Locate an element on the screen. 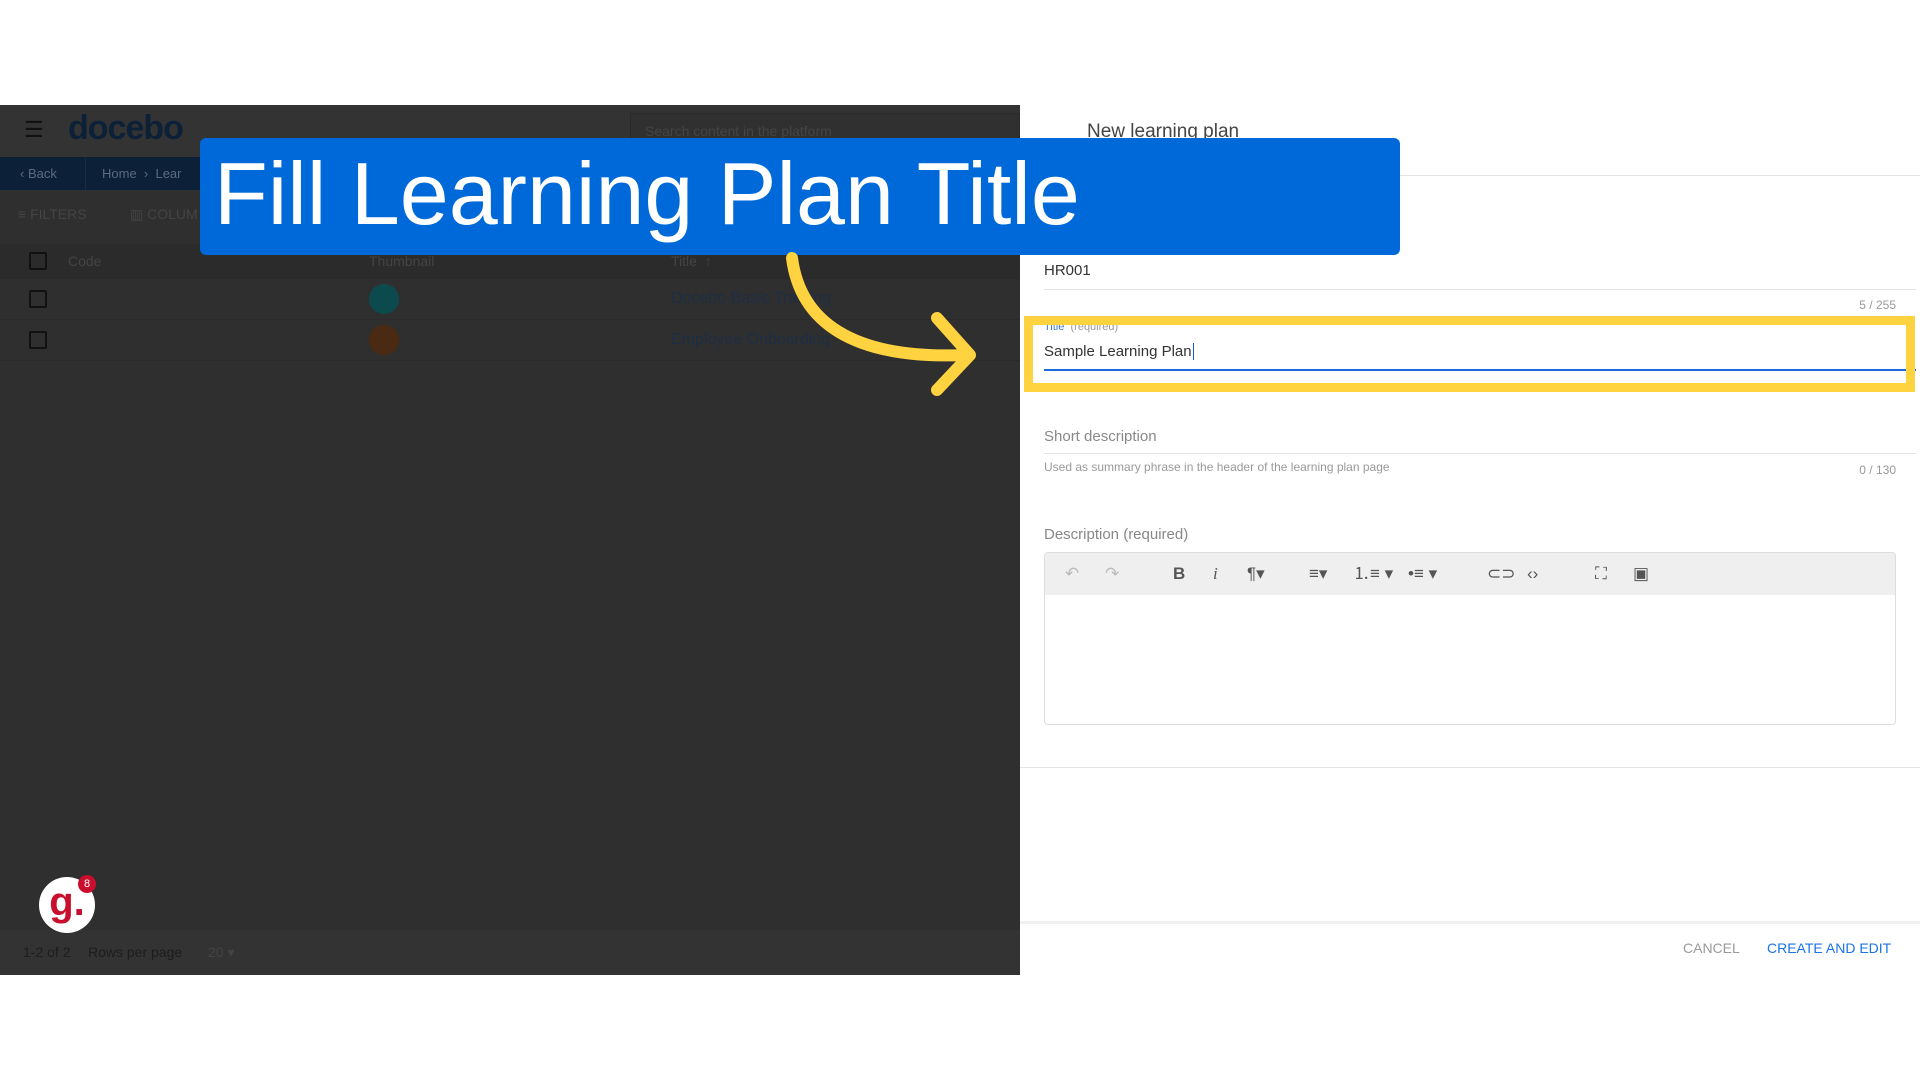 The image size is (1920, 1080). arrow-icon is located at coordinates (881, 324).